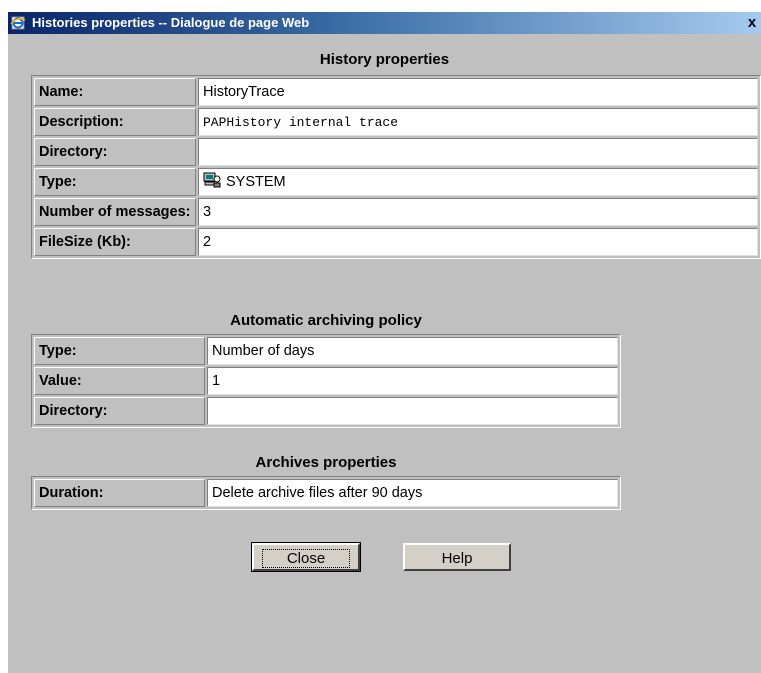 The width and height of the screenshot is (761, 673). I want to click on table-row: Name: HistoryTrace, so click(396, 92).